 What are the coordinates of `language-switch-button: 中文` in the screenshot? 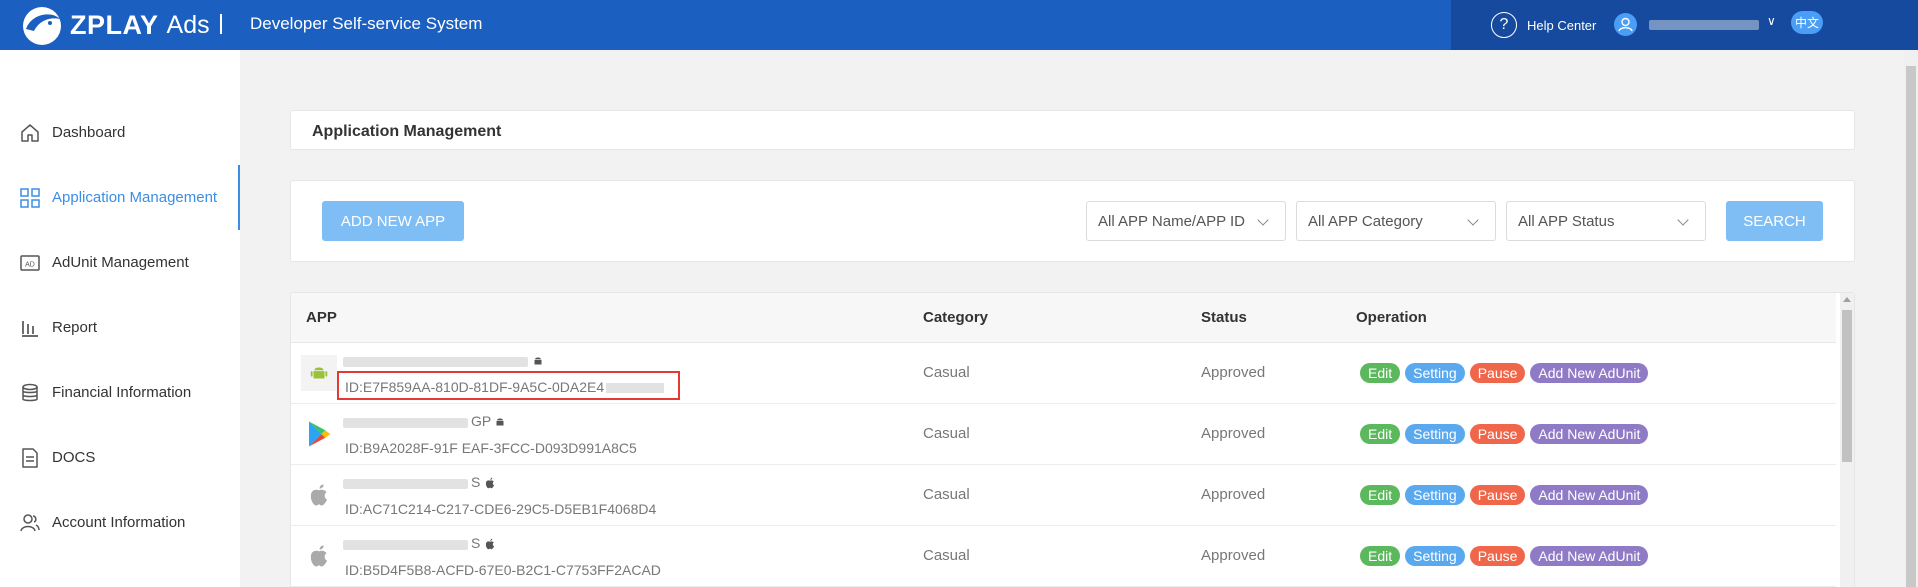 It's located at (1807, 22).